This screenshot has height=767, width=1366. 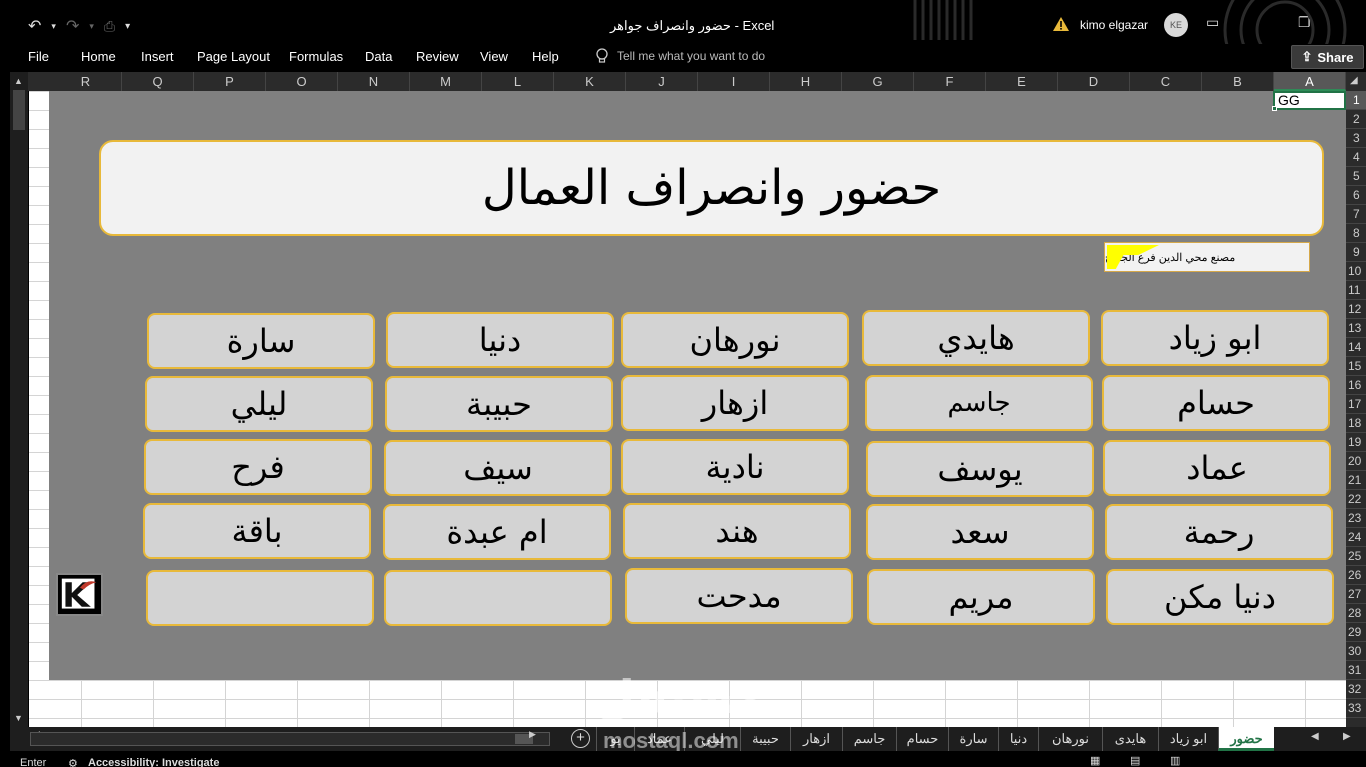 I want to click on column-header-g: G, so click(x=878, y=81).